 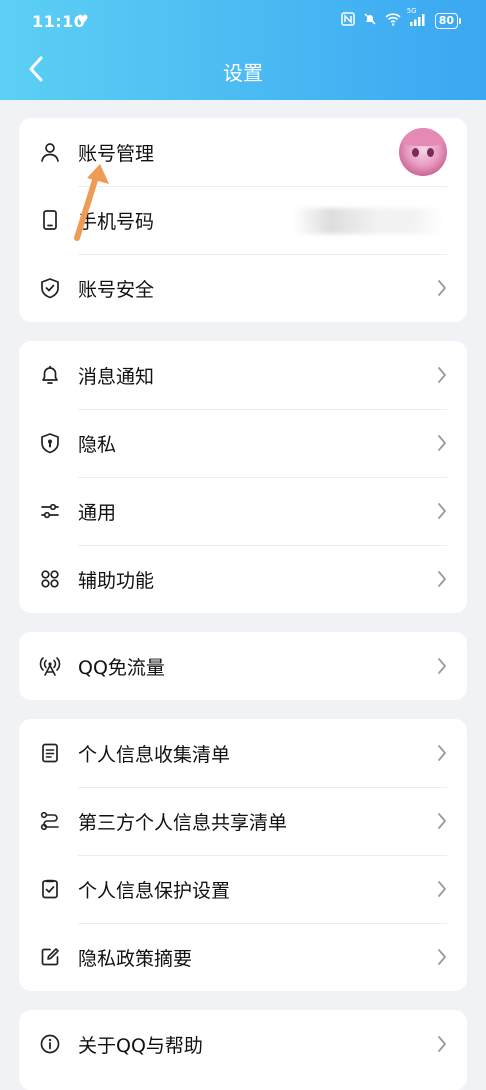 I want to click on row-account-security: 账号安全, so click(x=243, y=288).